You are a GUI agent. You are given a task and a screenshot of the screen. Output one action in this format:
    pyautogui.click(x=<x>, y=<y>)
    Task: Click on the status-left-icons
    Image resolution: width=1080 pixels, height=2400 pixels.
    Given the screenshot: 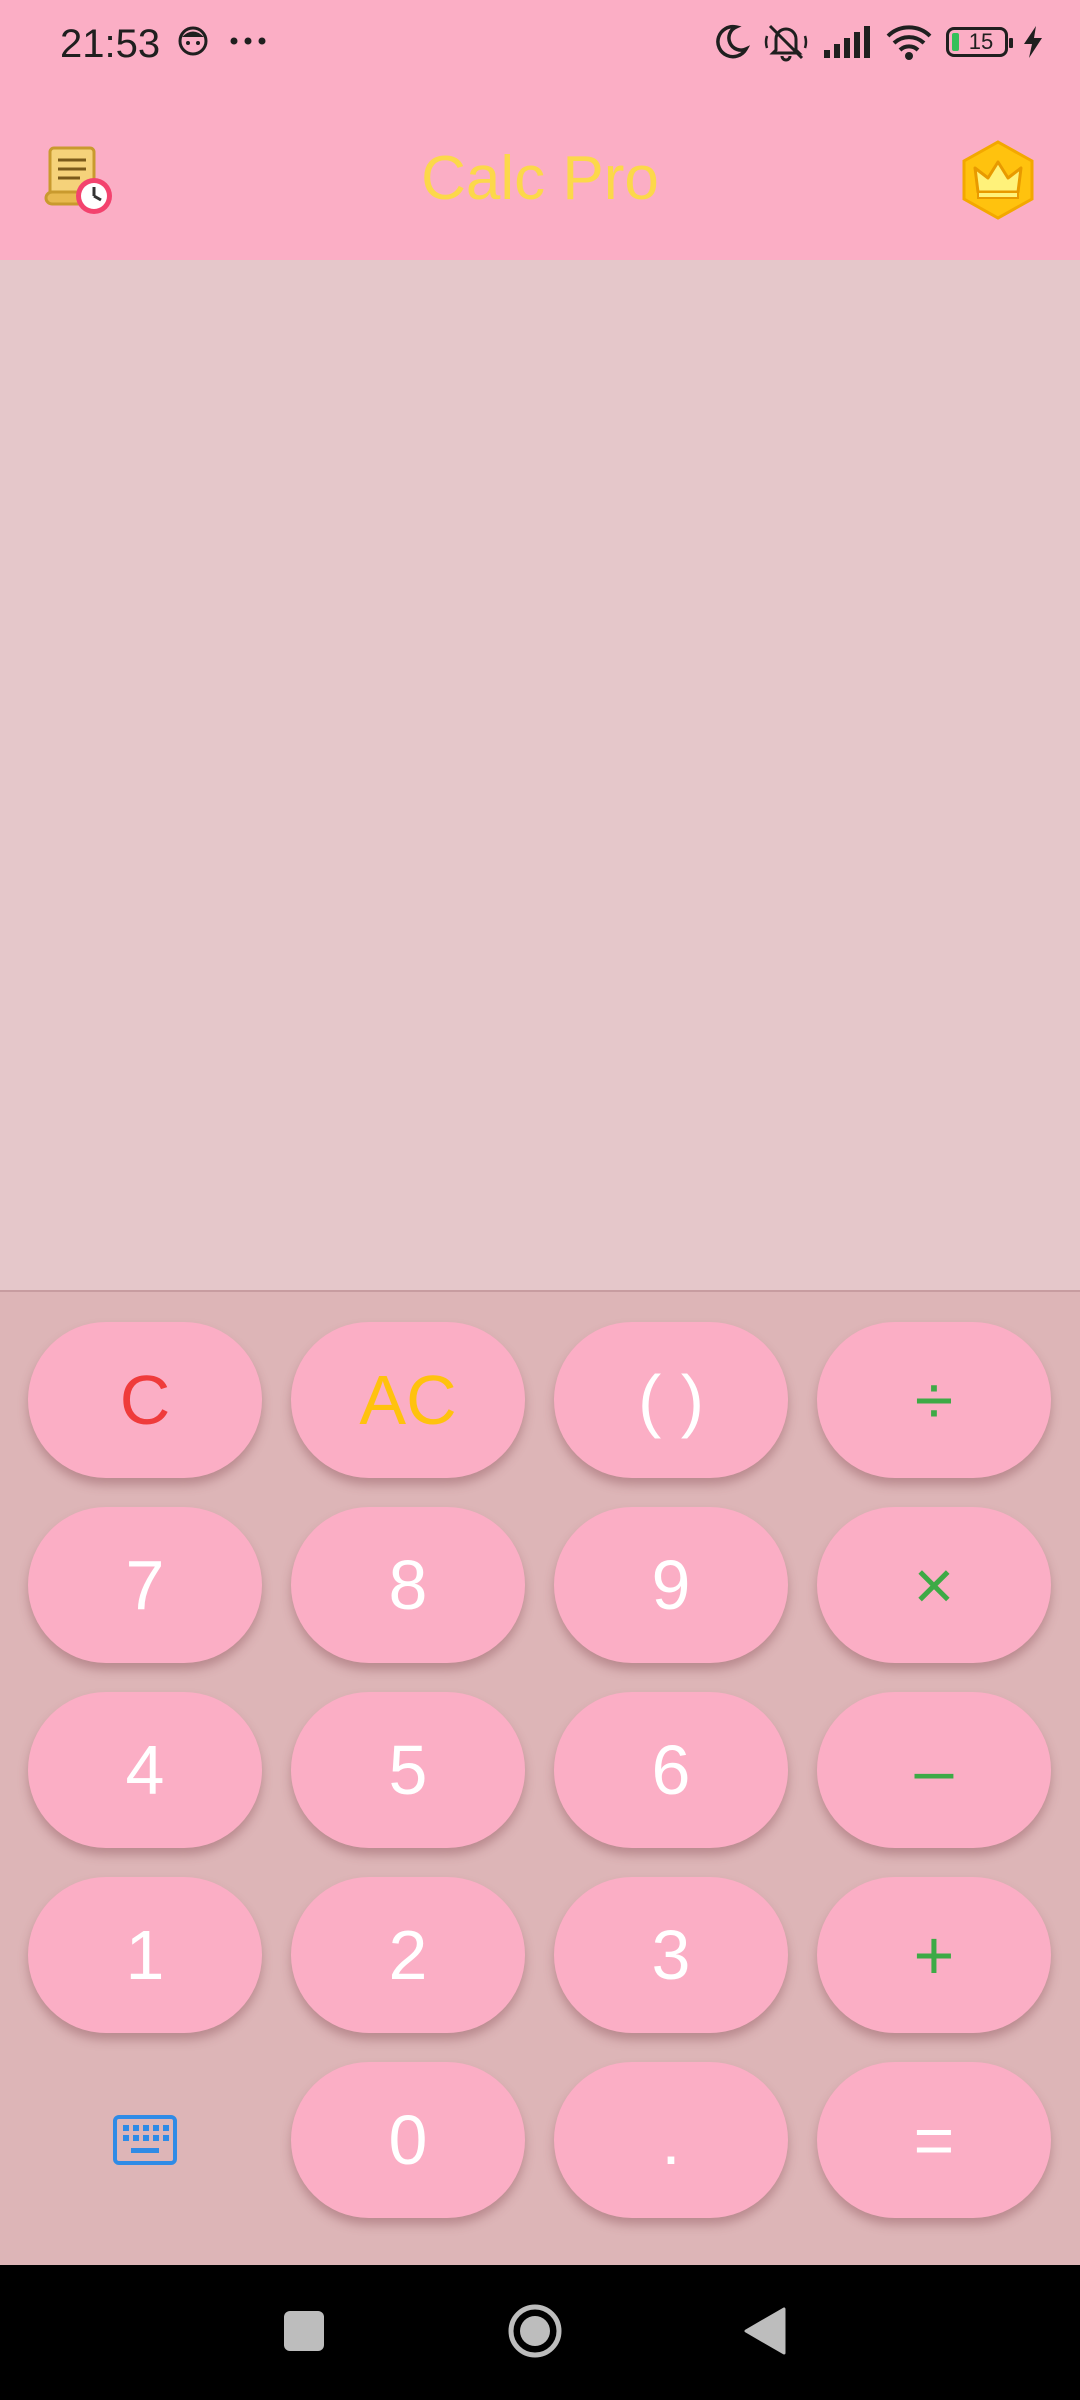 What is the action you would take?
    pyautogui.click(x=221, y=41)
    